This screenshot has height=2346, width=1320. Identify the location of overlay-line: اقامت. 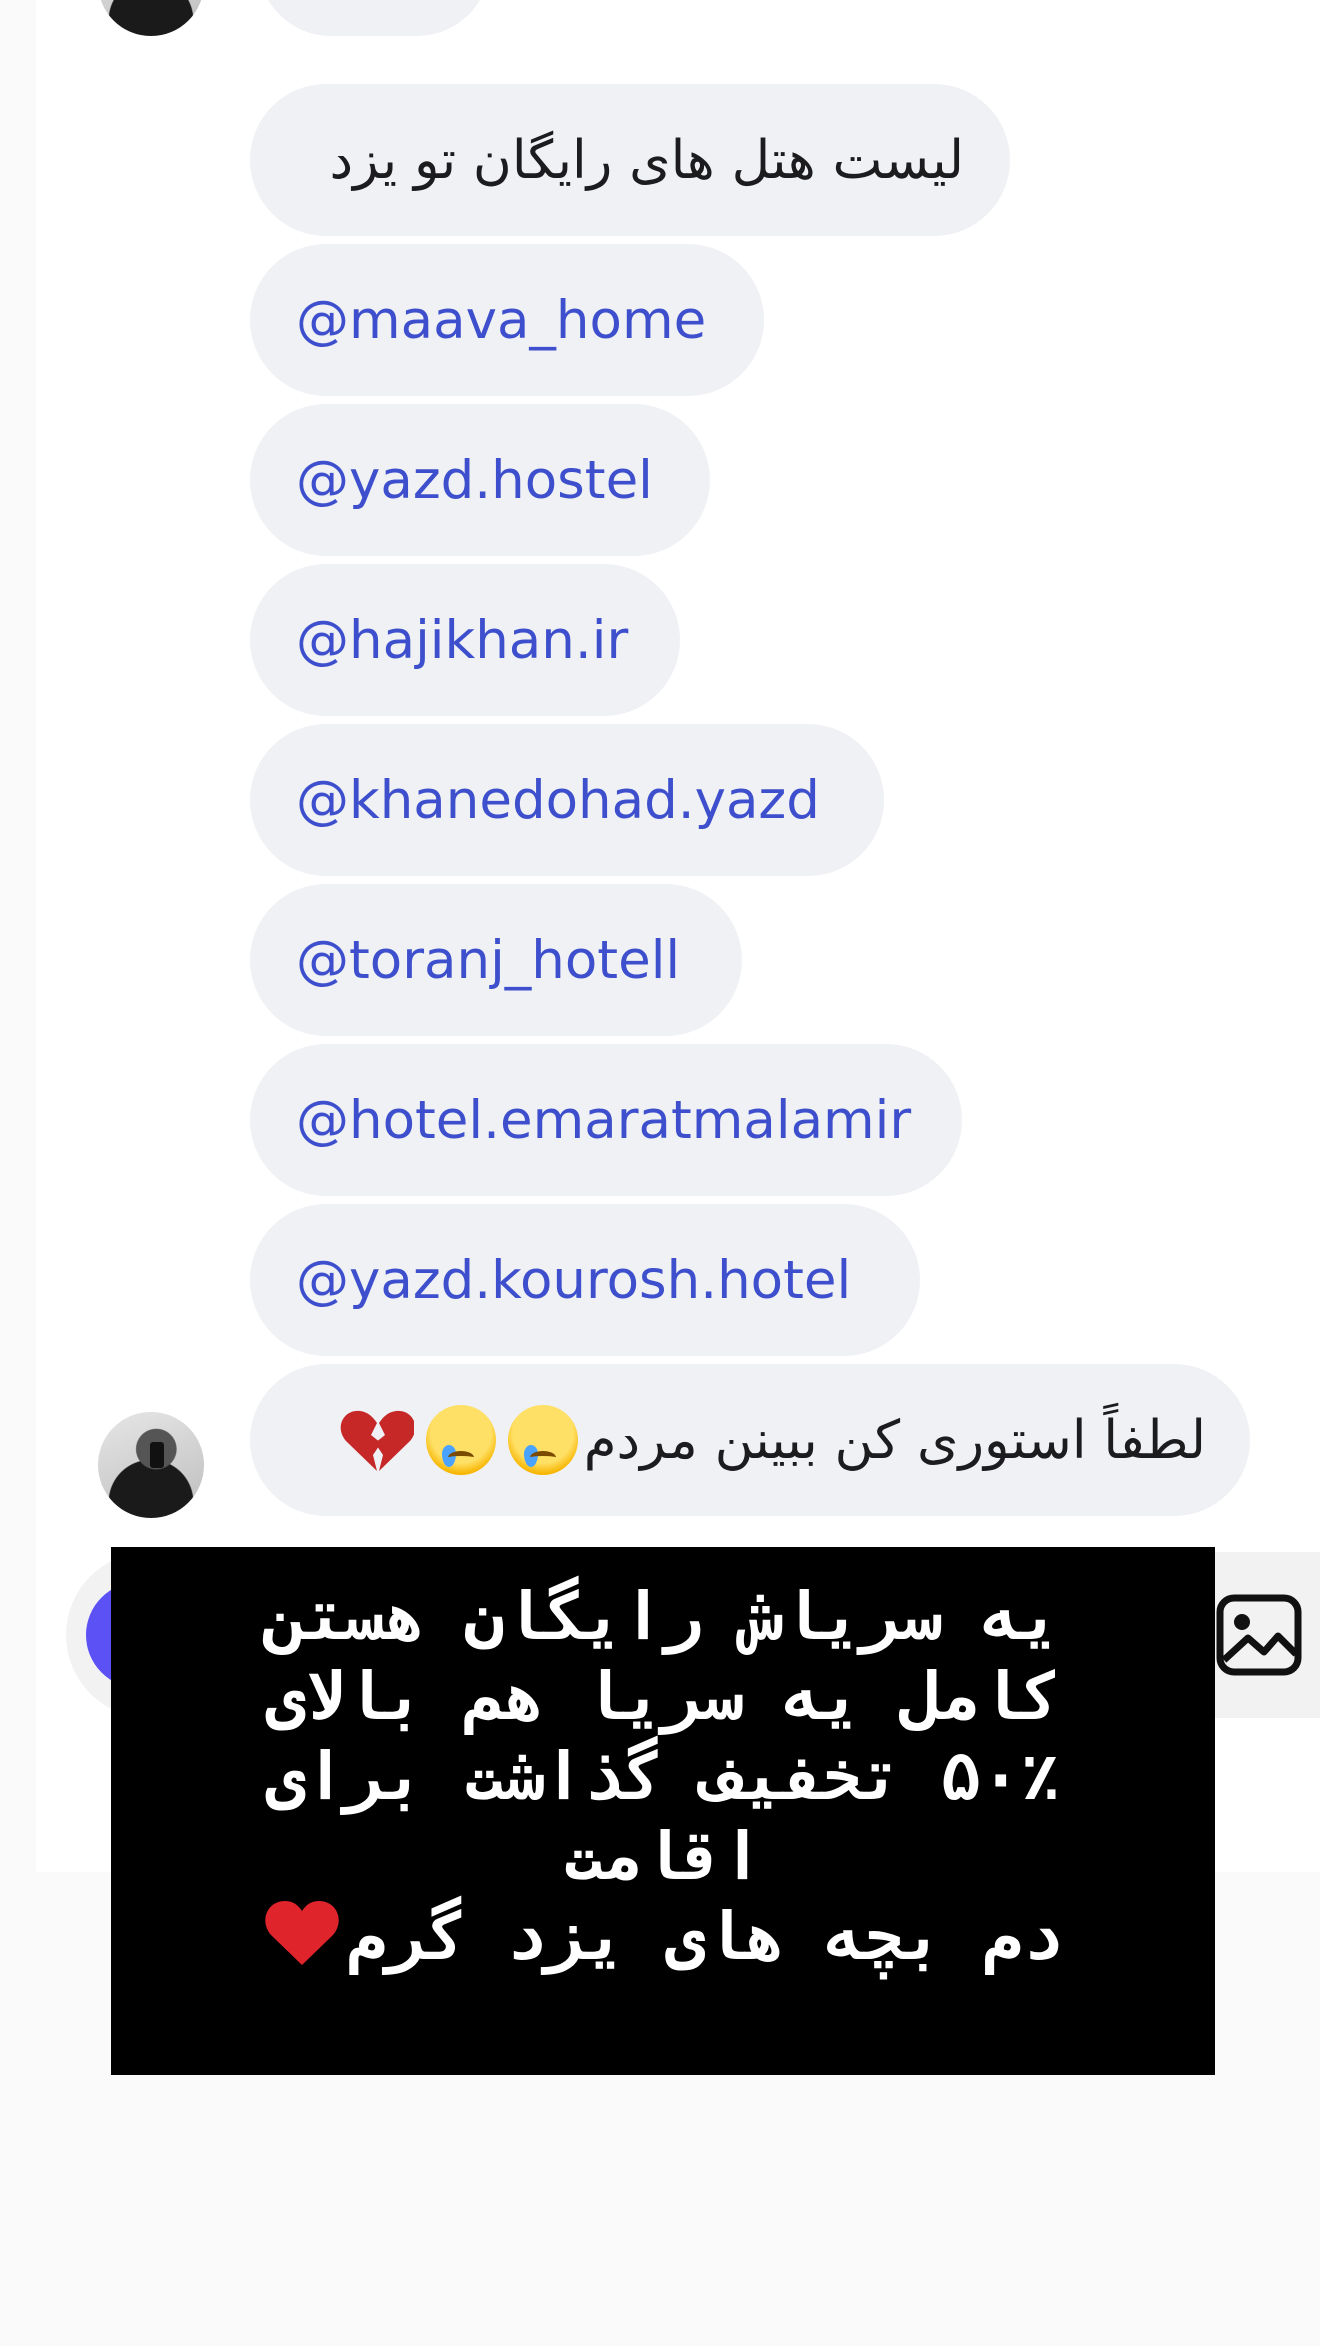
(663, 1856).